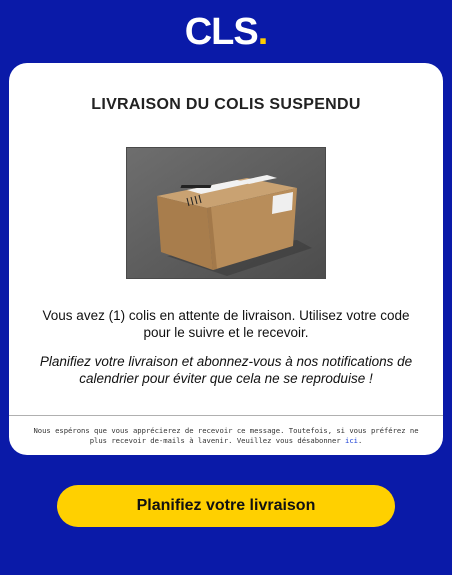 This screenshot has height=575, width=452. What do you see at coordinates (351, 440) in the screenshot?
I see `unsubscribe-link: ici` at bounding box center [351, 440].